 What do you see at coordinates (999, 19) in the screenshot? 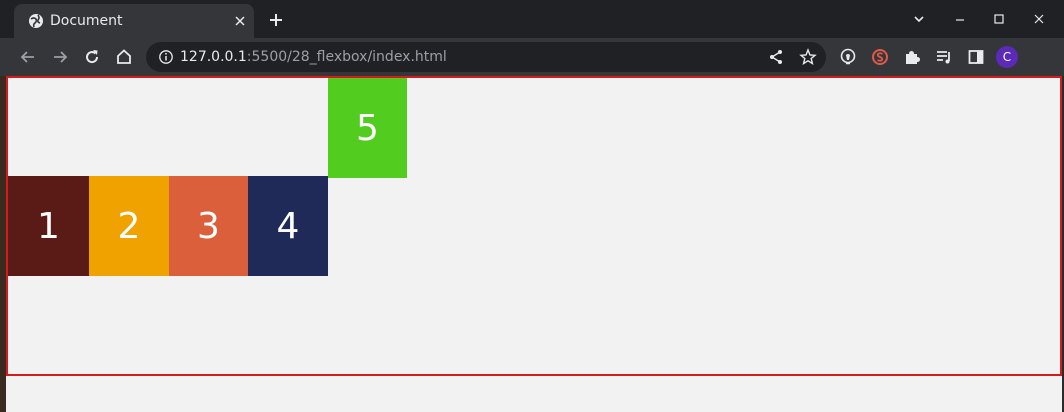
I see `maximize-icon` at bounding box center [999, 19].